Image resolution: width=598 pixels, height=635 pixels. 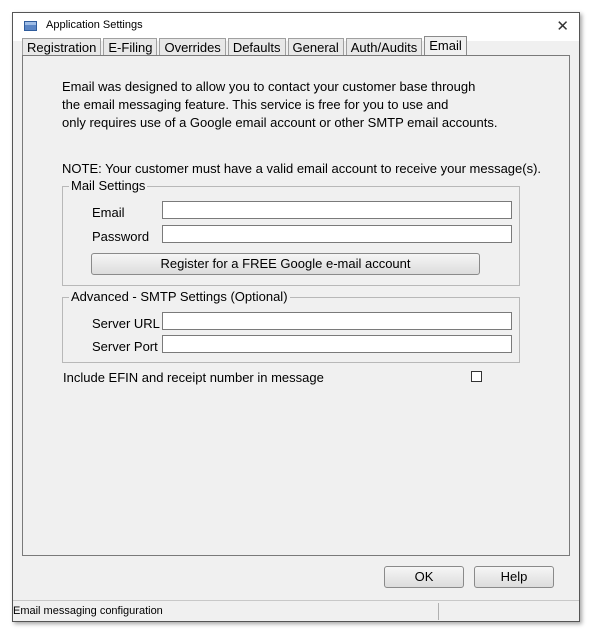 I want to click on server-url-field, so click(x=337, y=321).